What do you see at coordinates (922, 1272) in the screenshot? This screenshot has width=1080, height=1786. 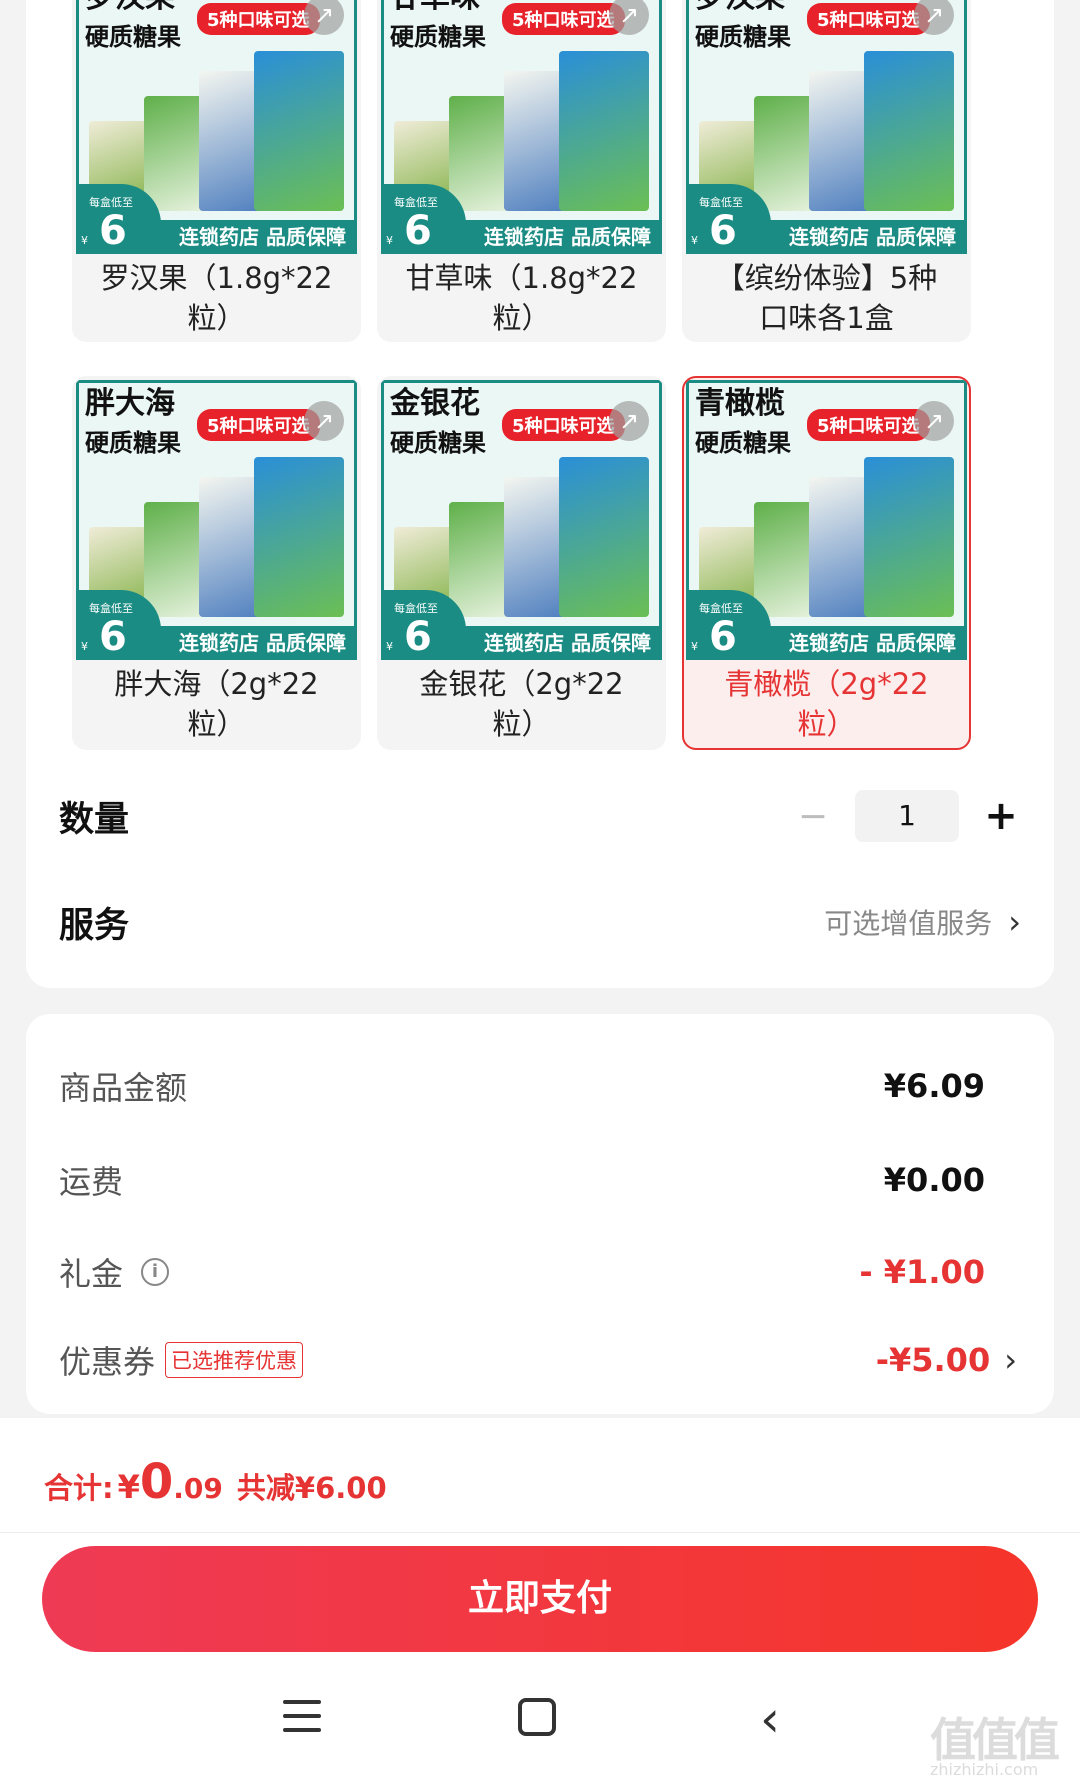 I see `gift-value: - ¥1.00` at bounding box center [922, 1272].